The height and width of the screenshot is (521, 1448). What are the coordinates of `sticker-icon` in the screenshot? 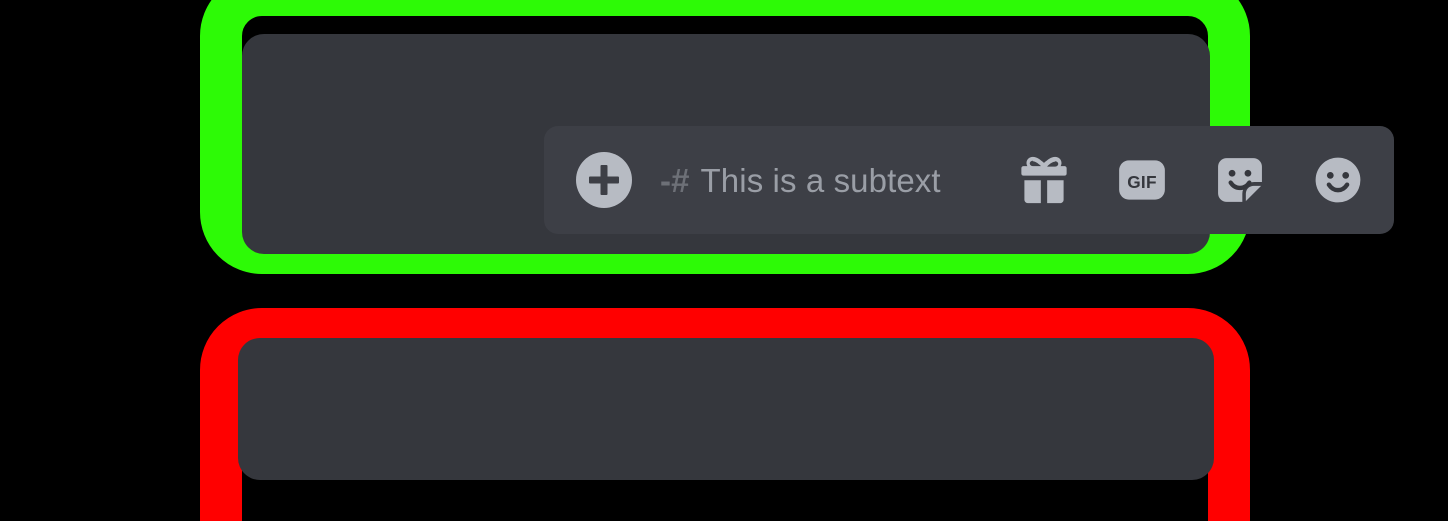 It's located at (1240, 180).